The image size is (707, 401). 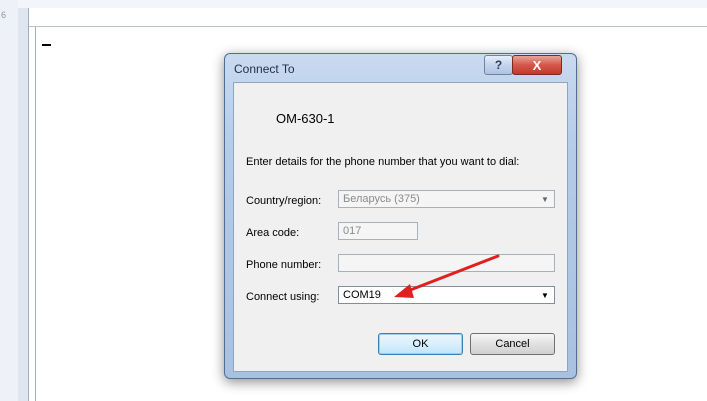 What do you see at coordinates (4, 15) in the screenshot?
I see `side-text: 6` at bounding box center [4, 15].